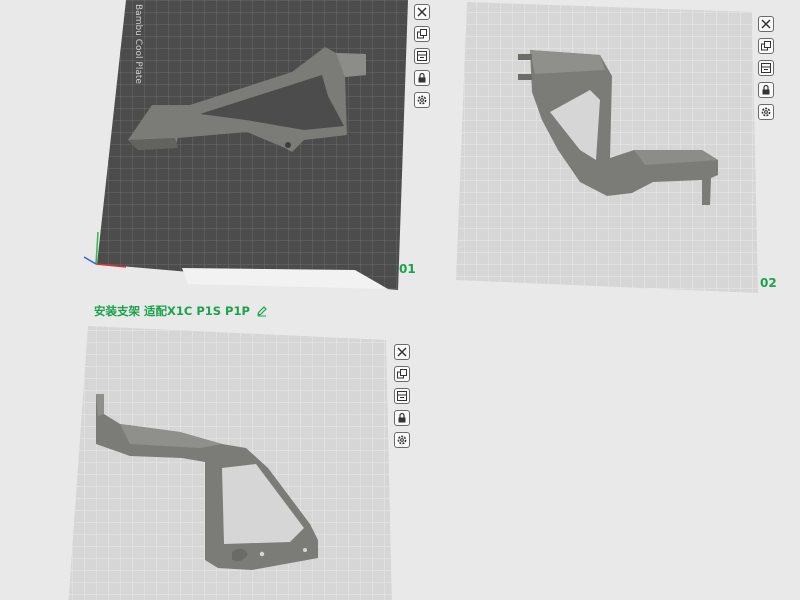  I want to click on plate-01-arrange-button, so click(422, 34).